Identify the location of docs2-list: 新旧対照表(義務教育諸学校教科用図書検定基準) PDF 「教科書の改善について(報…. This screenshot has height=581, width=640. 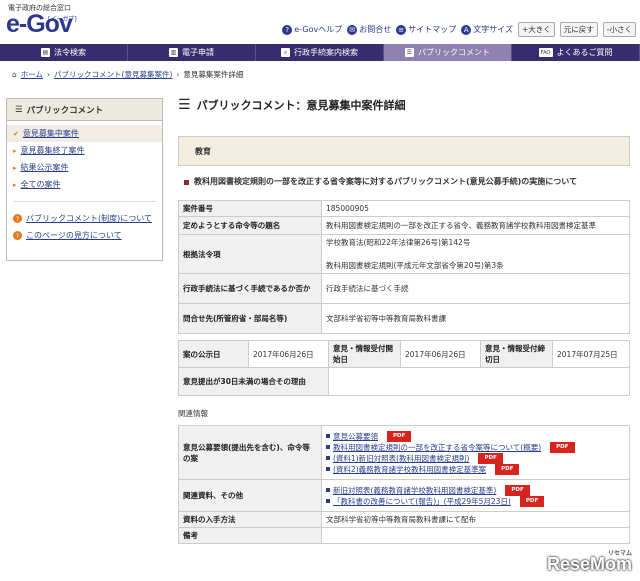
(475, 495).